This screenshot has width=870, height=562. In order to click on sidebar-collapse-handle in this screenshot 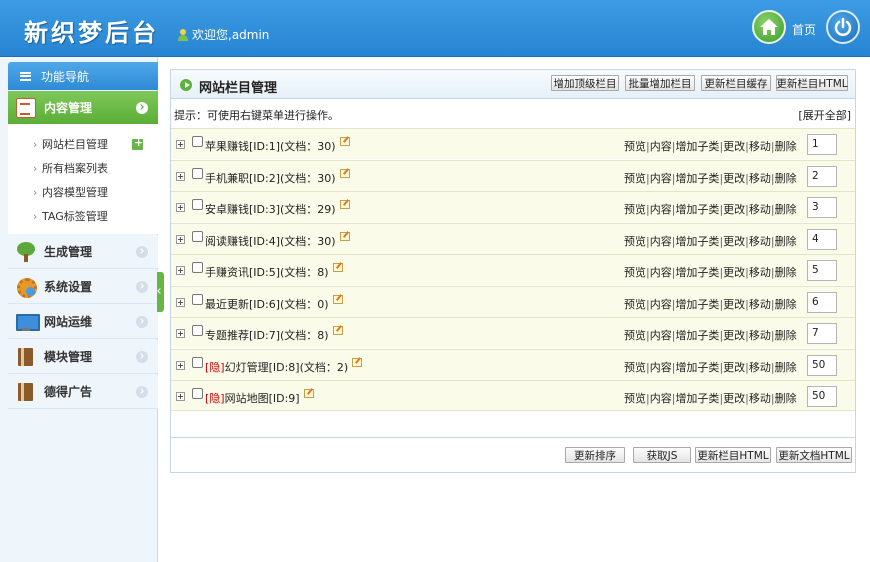, I will do `click(160, 292)`.